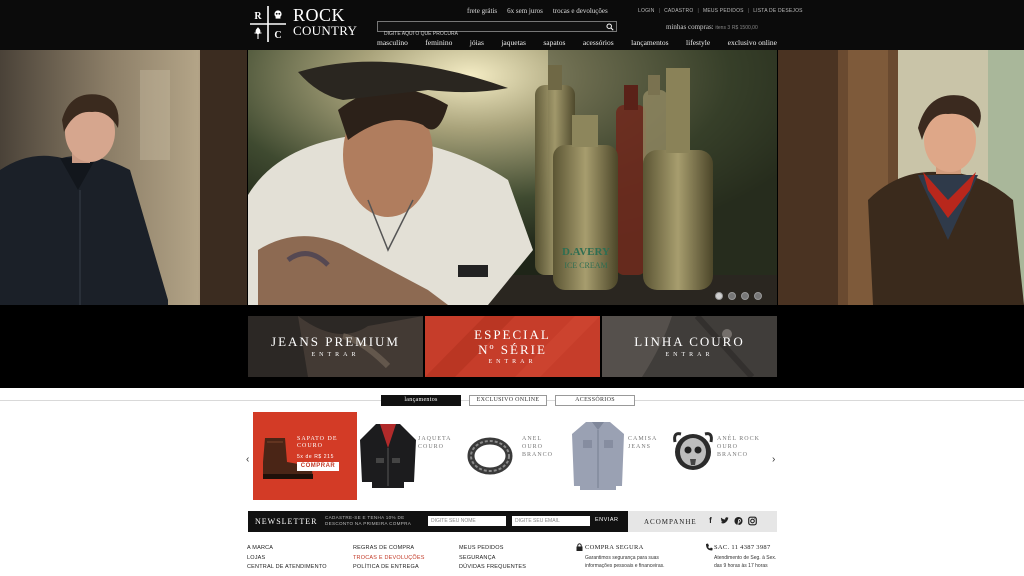  I want to click on tab-exclusivo-online: EXCLUSIVO ONLINE, so click(508, 400).